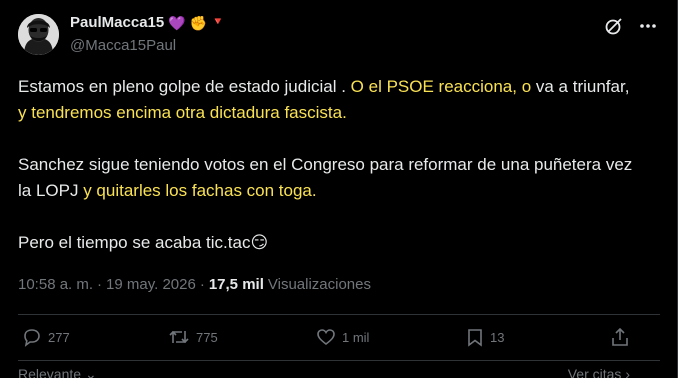 This screenshot has width=678, height=378. Describe the element at coordinates (46, 337) in the screenshot. I see `reply-button: 277` at that location.